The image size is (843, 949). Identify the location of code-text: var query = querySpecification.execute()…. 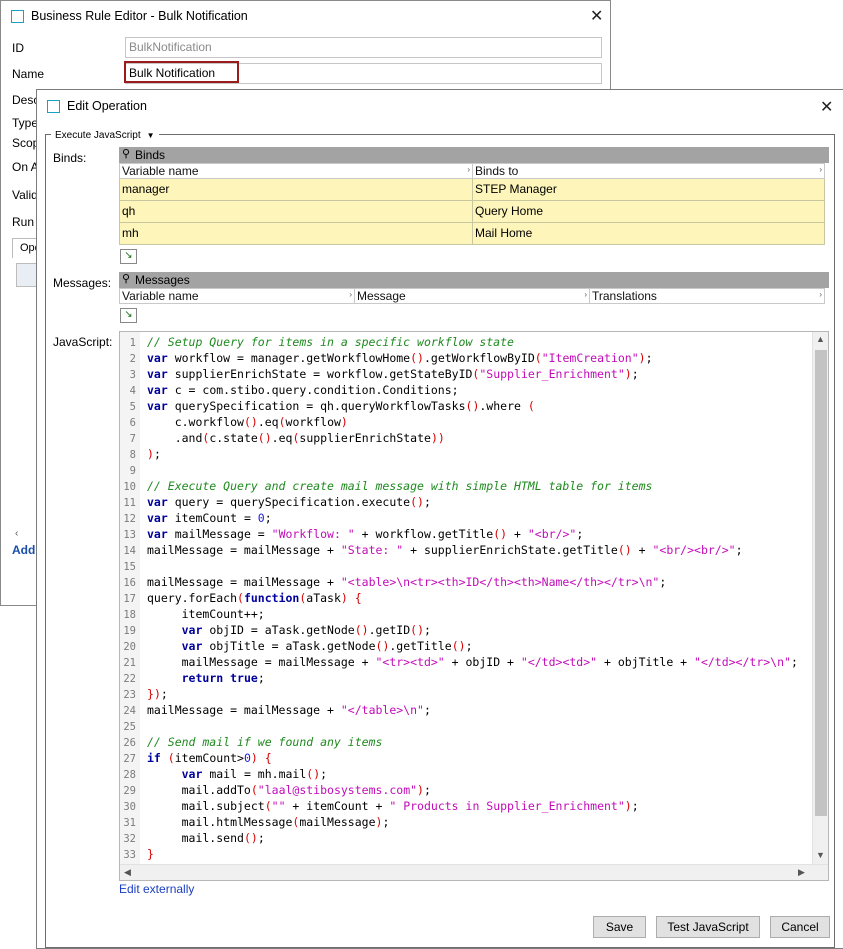
(289, 502).